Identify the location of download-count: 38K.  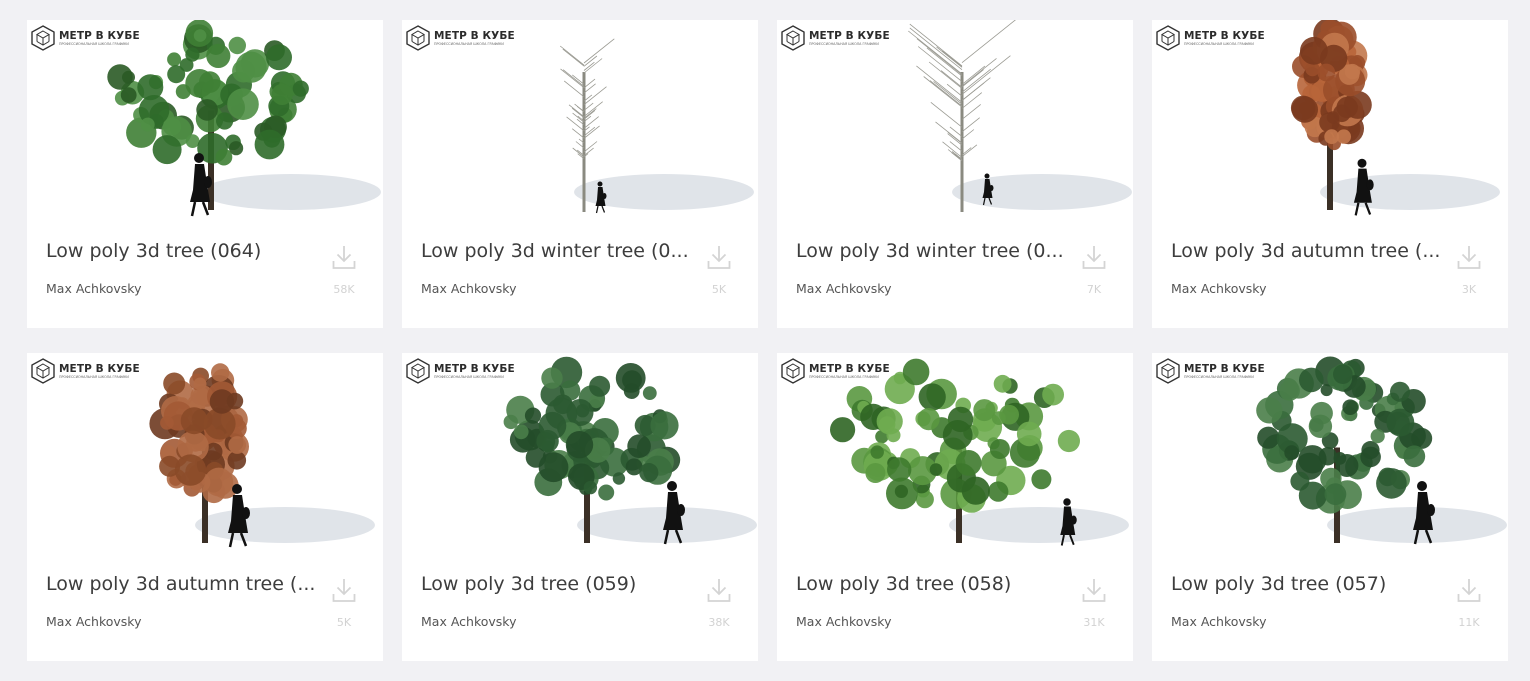
(719, 622).